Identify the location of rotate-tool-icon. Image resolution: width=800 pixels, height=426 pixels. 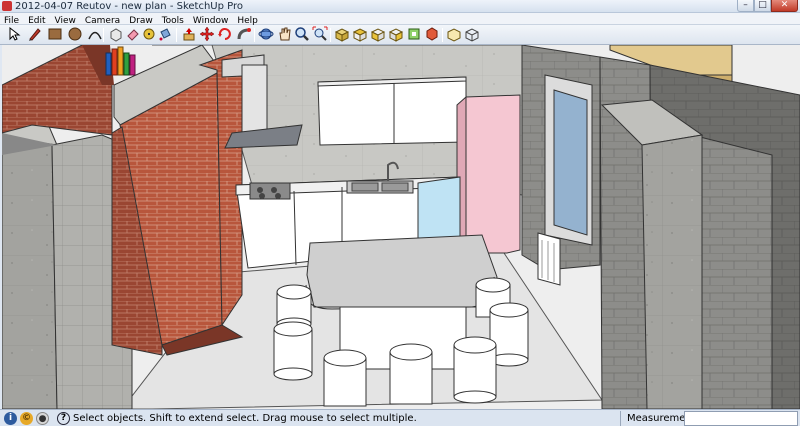
(225, 34).